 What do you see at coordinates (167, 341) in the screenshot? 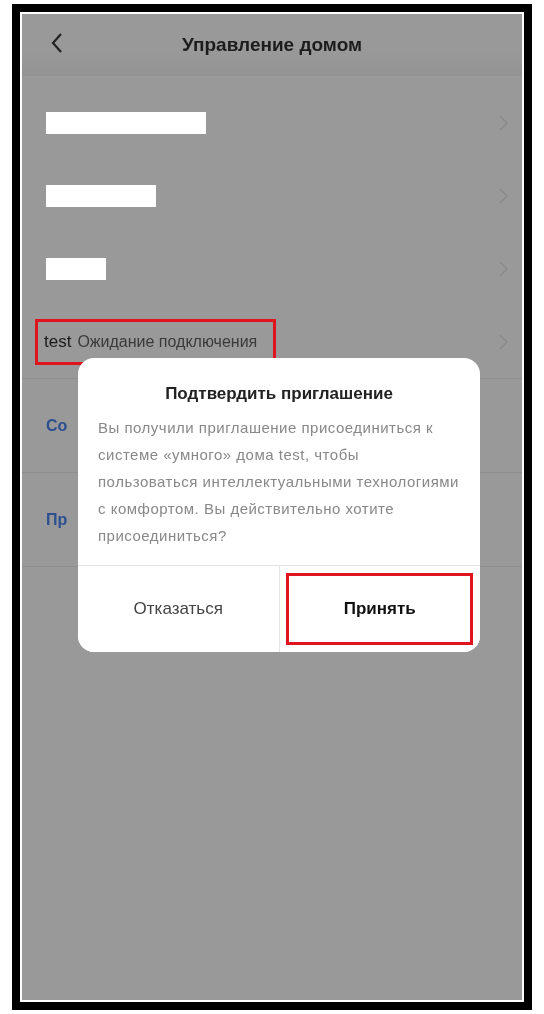
I see `home-status: Ожидание подключения` at bounding box center [167, 341].